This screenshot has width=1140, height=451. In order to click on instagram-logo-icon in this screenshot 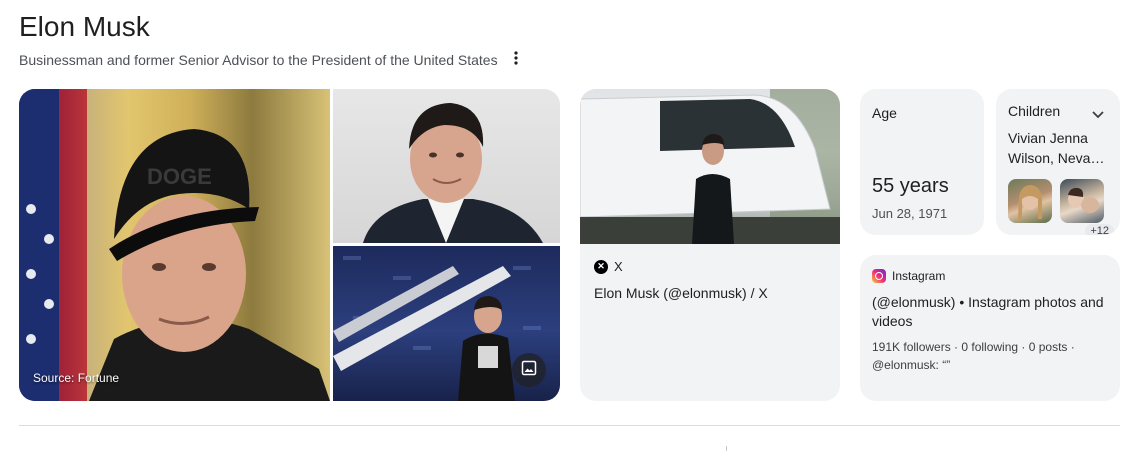, I will do `click(879, 276)`.